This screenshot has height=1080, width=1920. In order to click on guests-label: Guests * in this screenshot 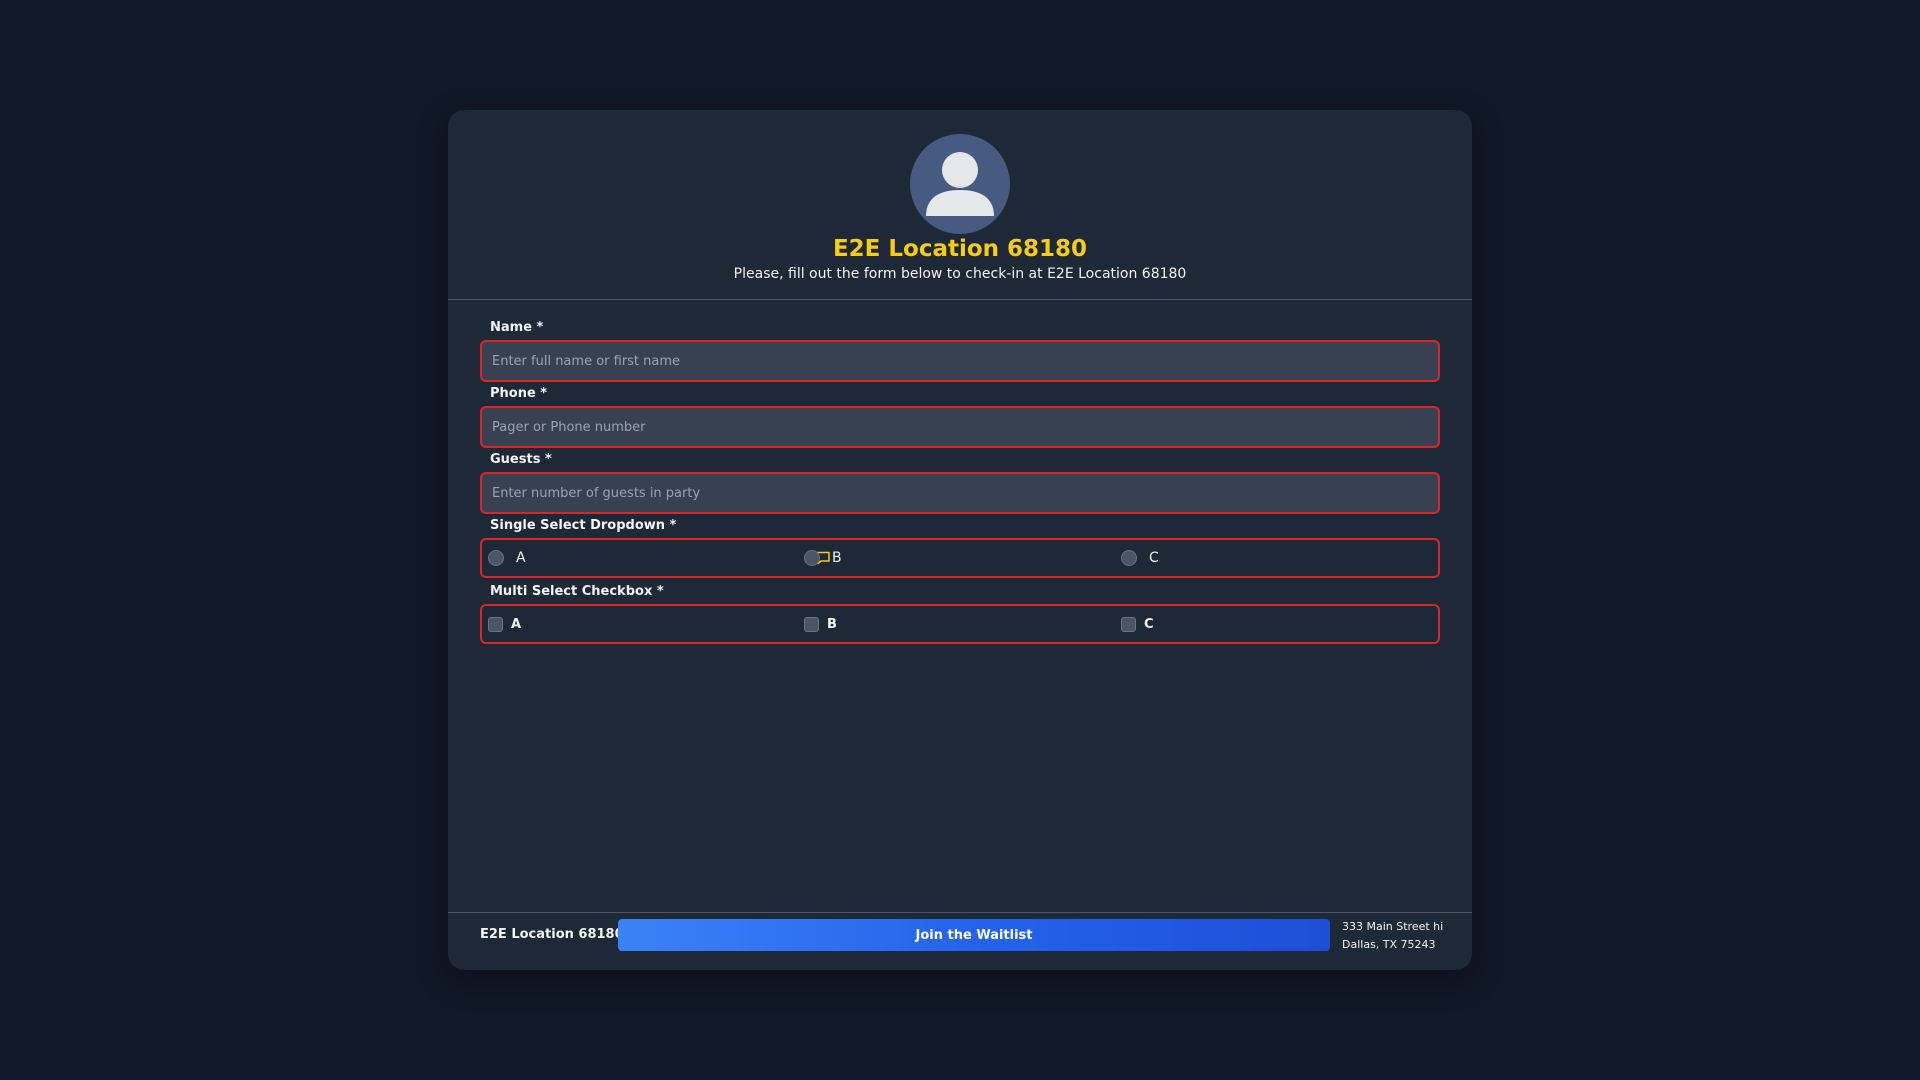, I will do `click(521, 459)`.